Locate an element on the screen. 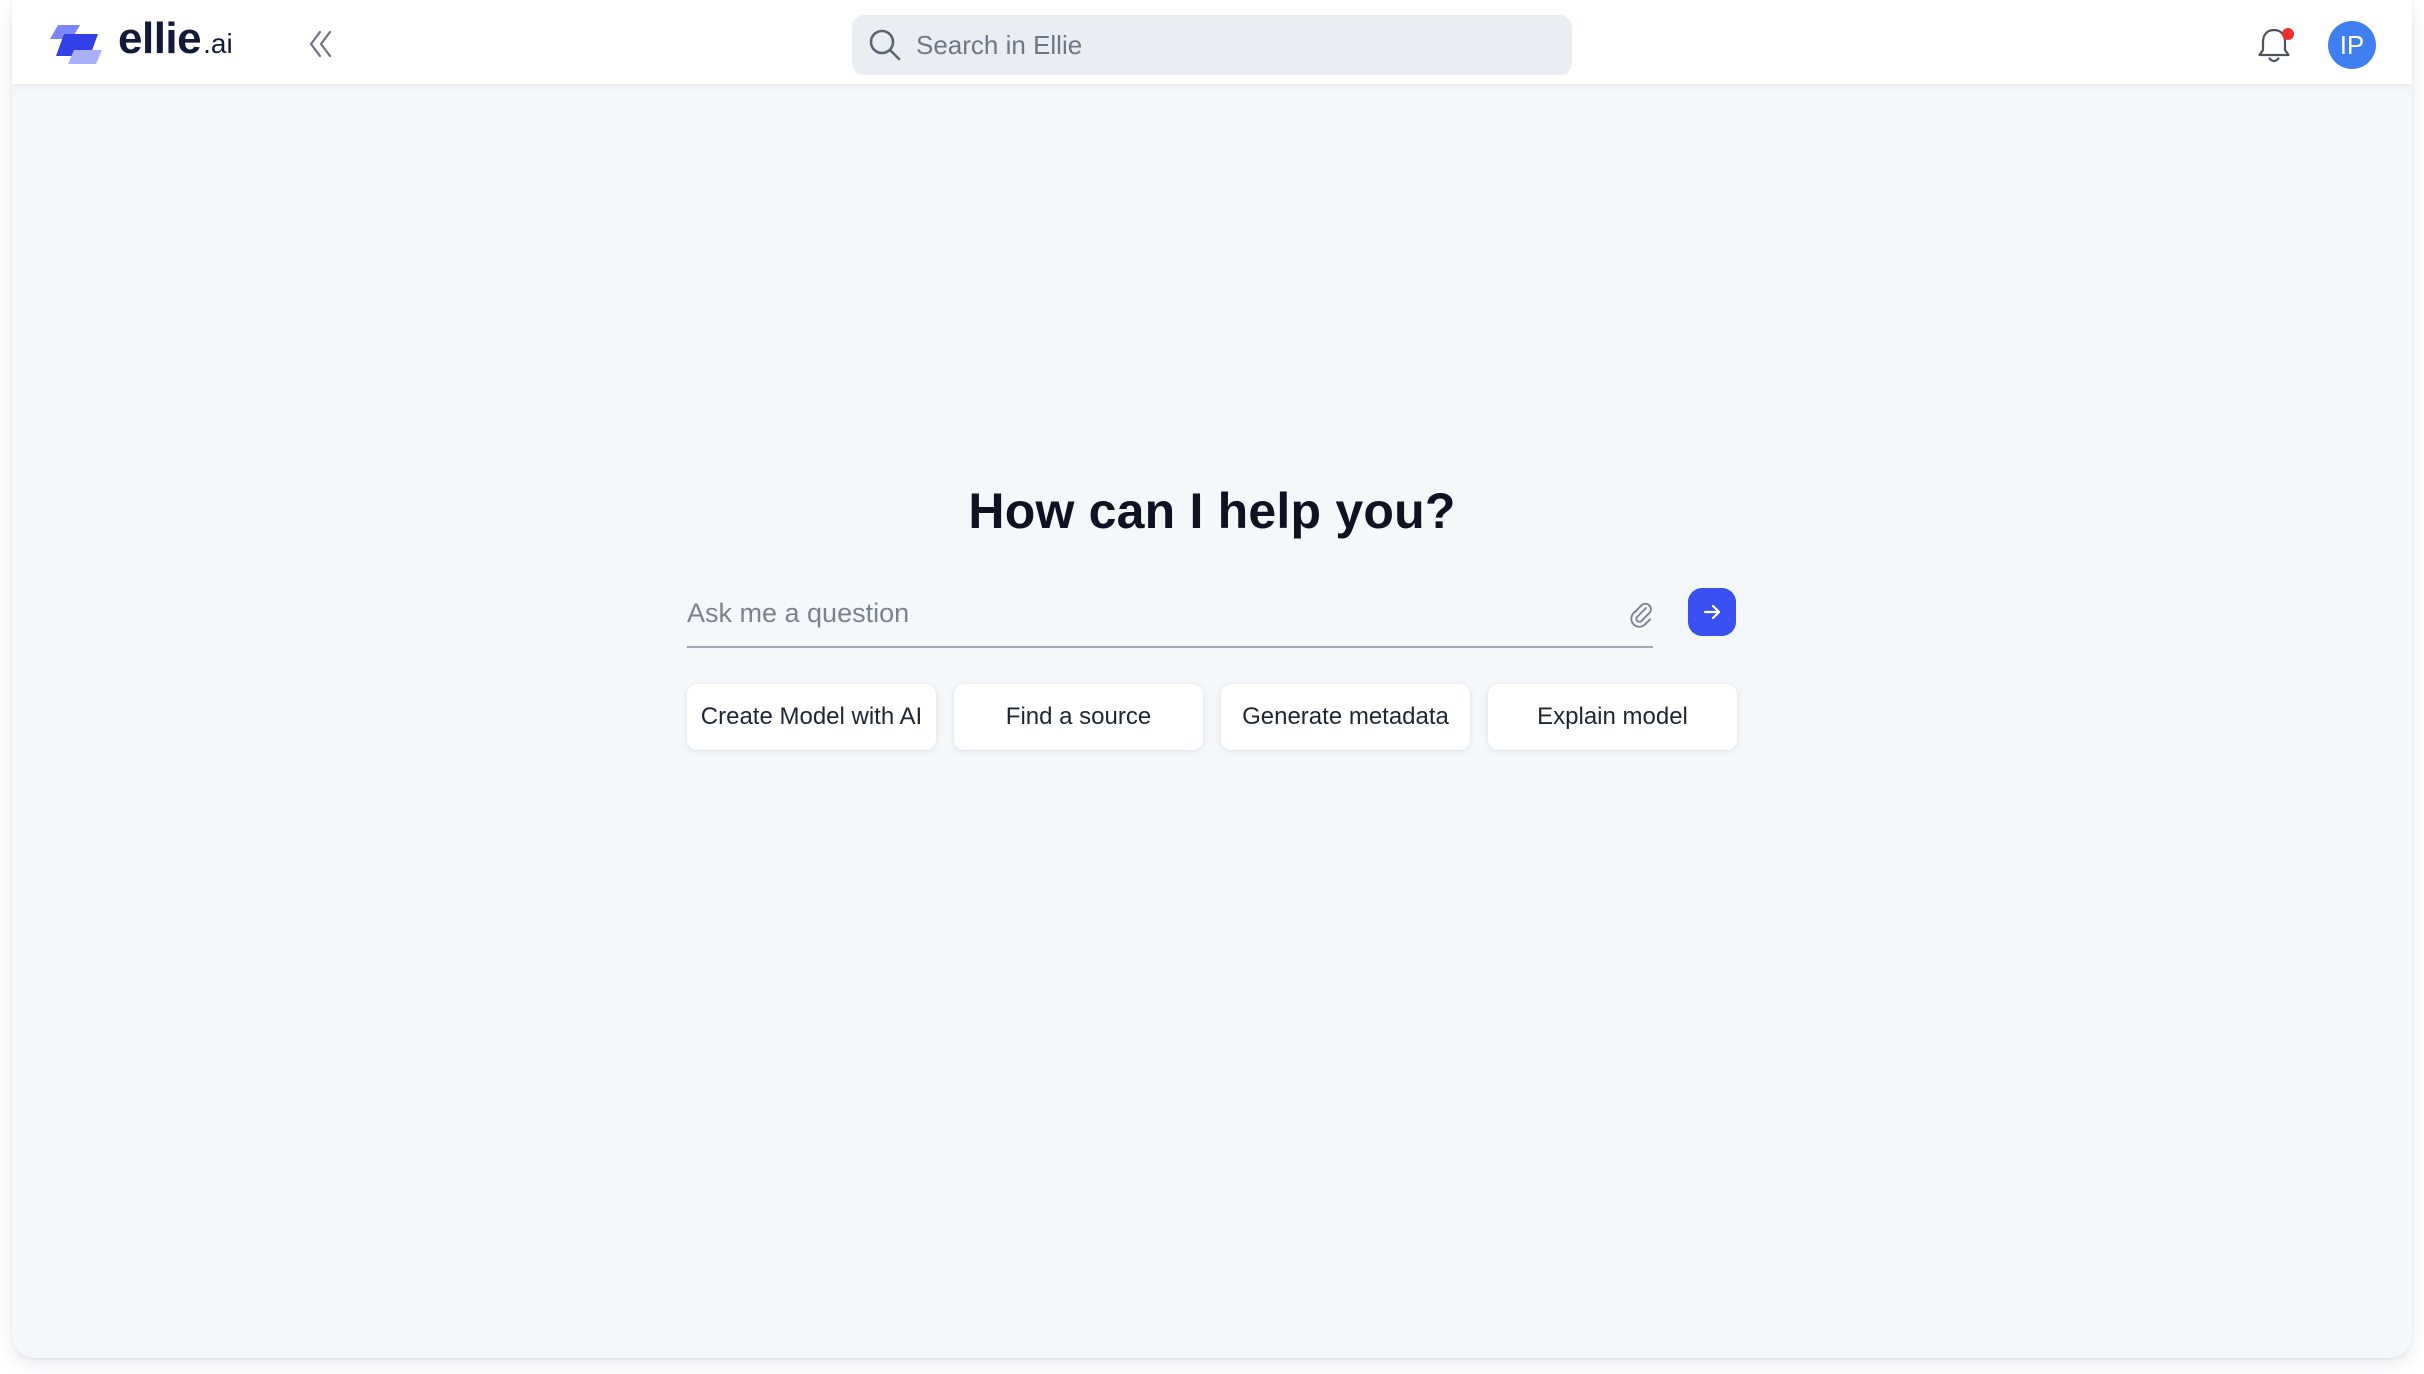  global-search is located at coordinates (1212, 45).